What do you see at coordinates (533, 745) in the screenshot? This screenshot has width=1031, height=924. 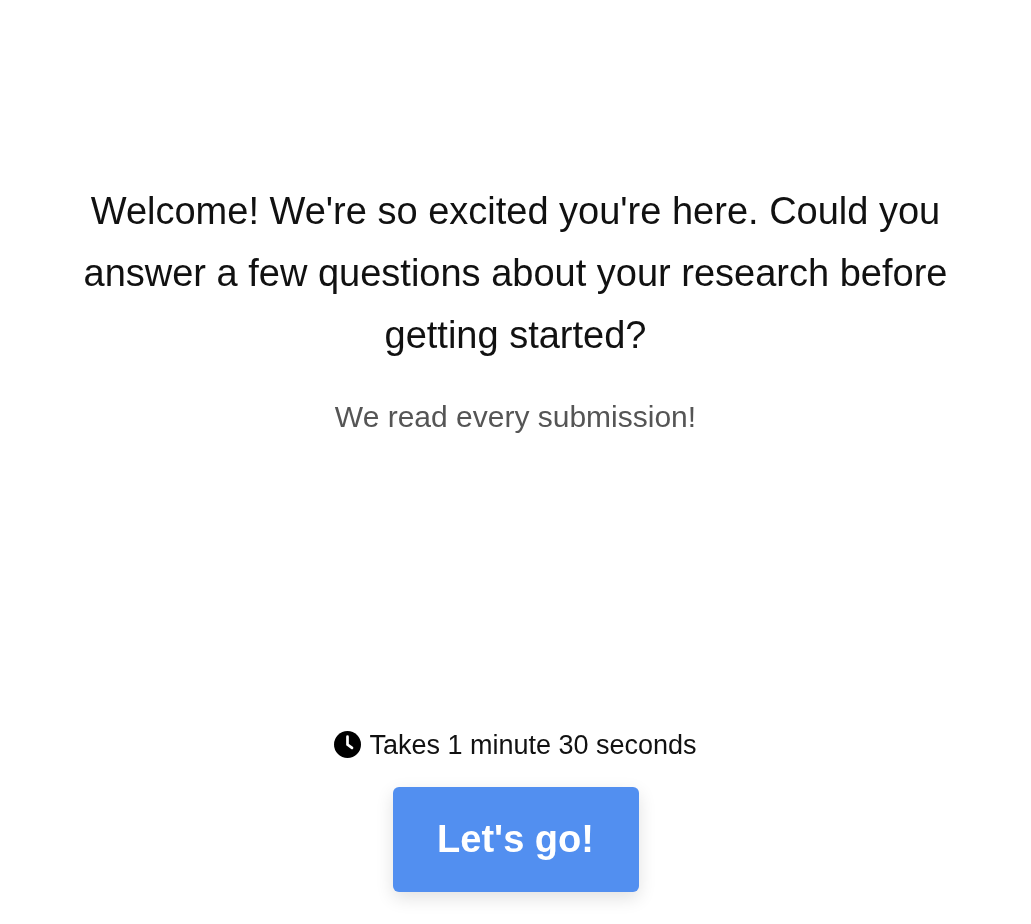 I see `duration-text: Takes 1 minute 30 seconds` at bounding box center [533, 745].